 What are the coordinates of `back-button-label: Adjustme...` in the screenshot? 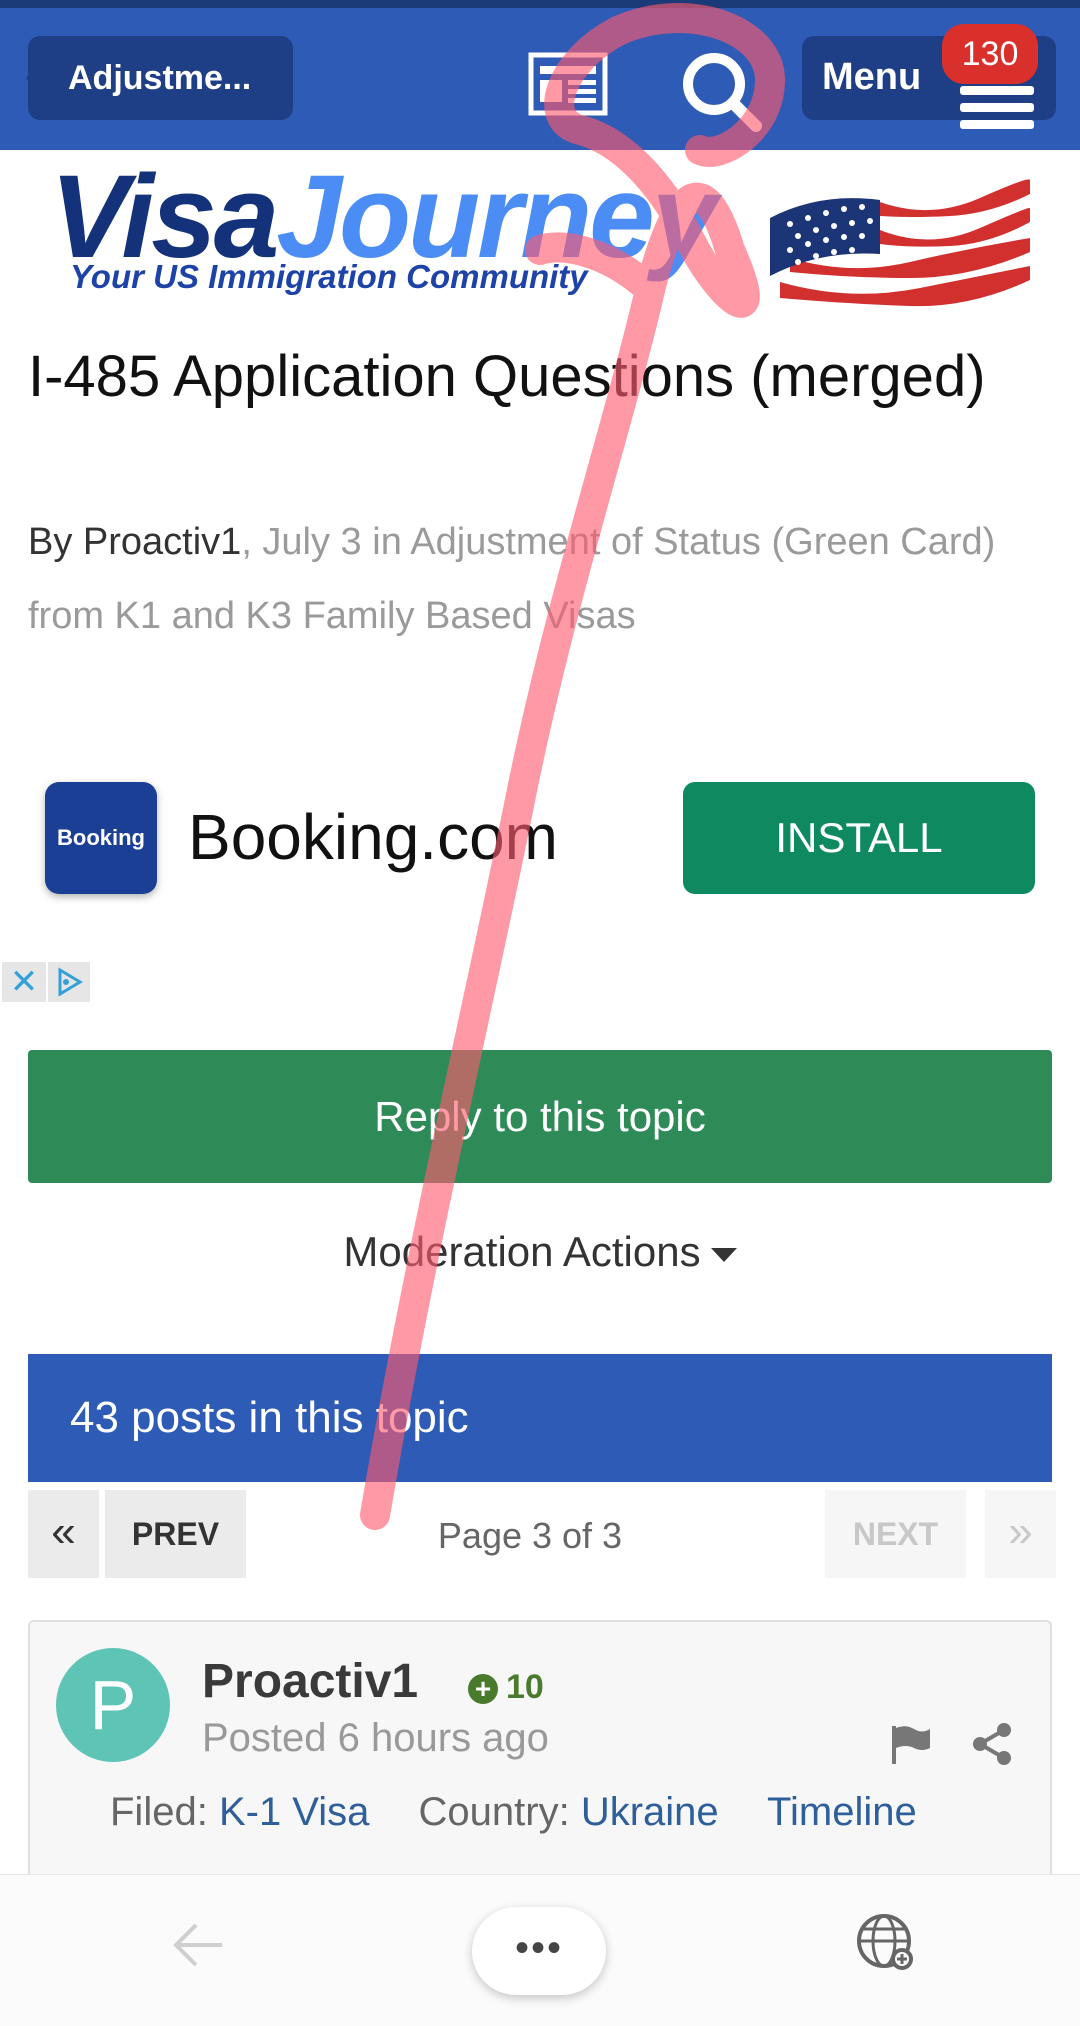 It's located at (160, 77).